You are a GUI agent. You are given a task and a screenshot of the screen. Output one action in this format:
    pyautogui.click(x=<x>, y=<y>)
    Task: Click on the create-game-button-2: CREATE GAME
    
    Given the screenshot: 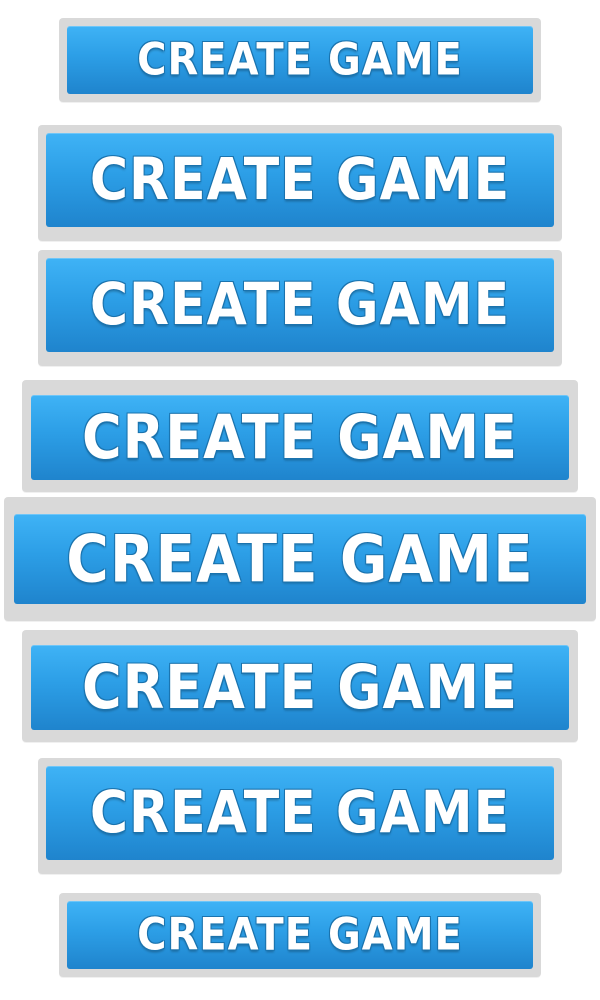 What is the action you would take?
    pyautogui.click(x=300, y=180)
    